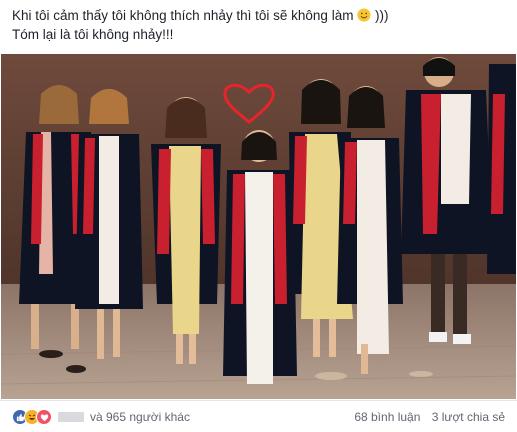  I want to click on share-count: 3 lượt chia sẻ, so click(468, 417).